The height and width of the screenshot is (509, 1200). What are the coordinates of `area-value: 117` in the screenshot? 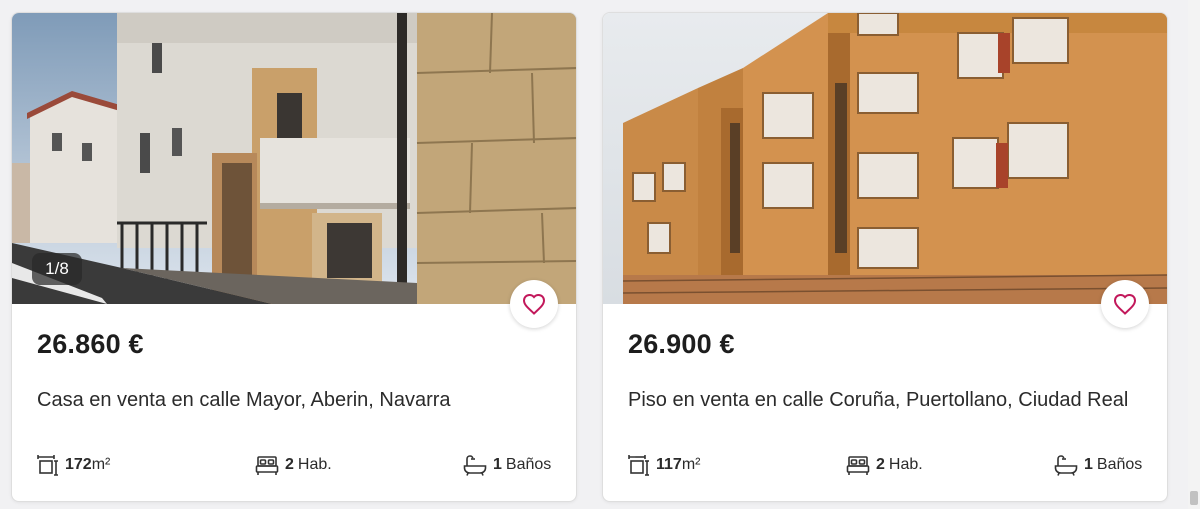 It's located at (669, 464).